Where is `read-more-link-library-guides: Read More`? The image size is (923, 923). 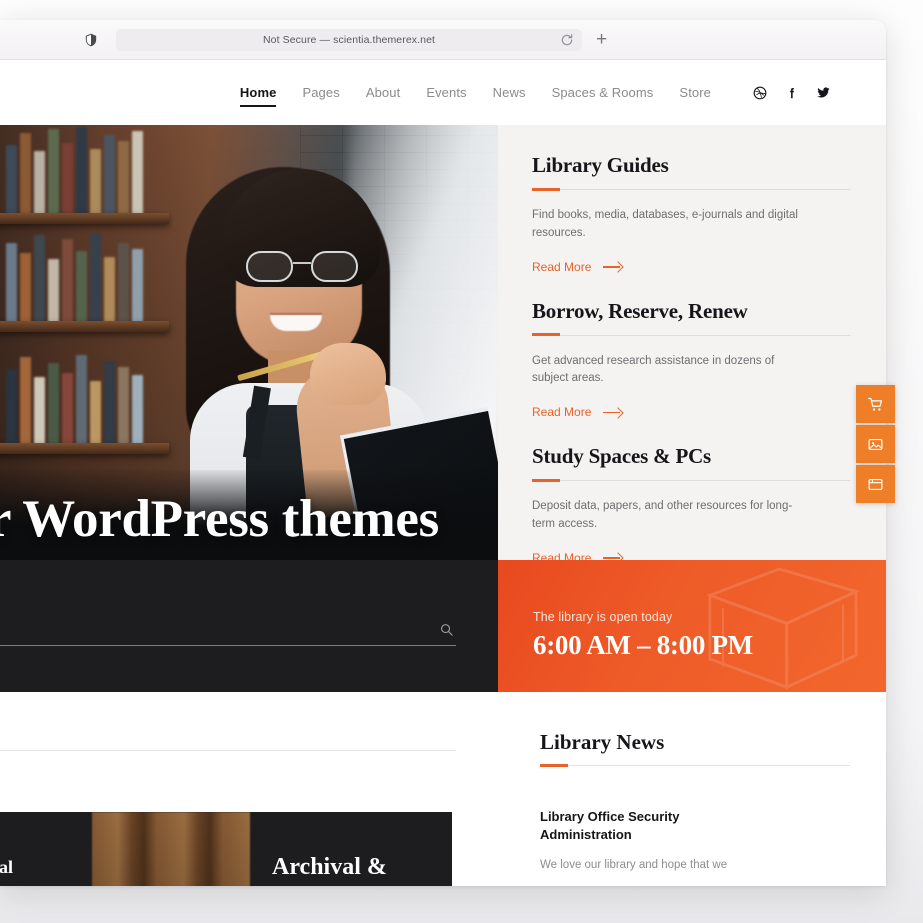 read-more-link-library-guides: Read More is located at coordinates (577, 267).